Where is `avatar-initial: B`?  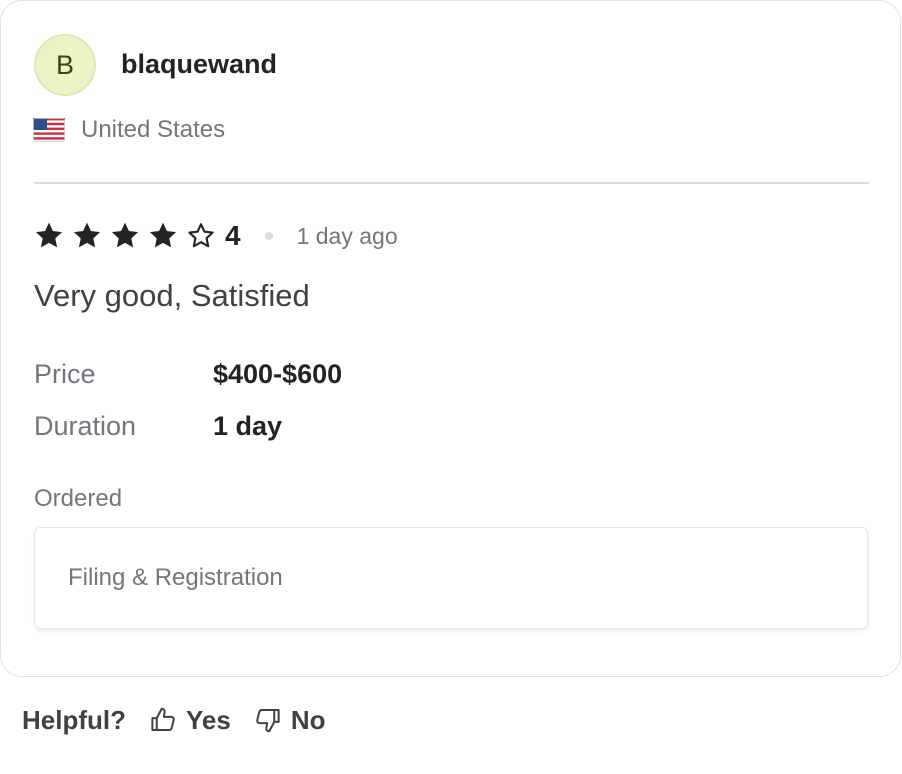
avatar-initial: B is located at coordinates (64, 64).